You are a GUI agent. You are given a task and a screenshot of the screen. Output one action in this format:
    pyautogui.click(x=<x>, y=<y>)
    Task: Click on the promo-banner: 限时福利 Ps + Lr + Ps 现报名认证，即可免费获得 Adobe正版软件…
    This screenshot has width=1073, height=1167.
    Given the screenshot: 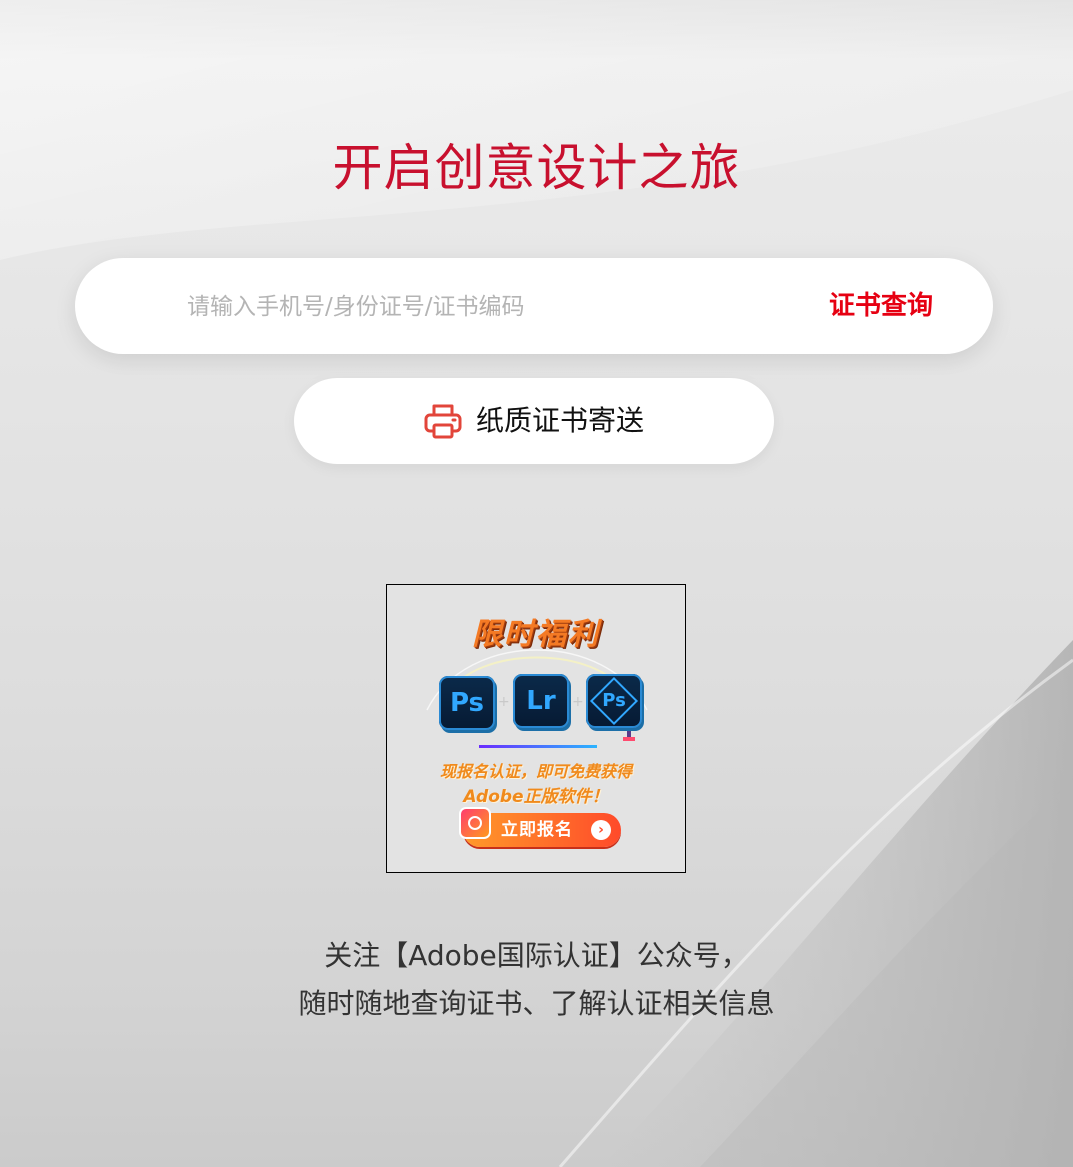 What is the action you would take?
    pyautogui.click(x=536, y=728)
    